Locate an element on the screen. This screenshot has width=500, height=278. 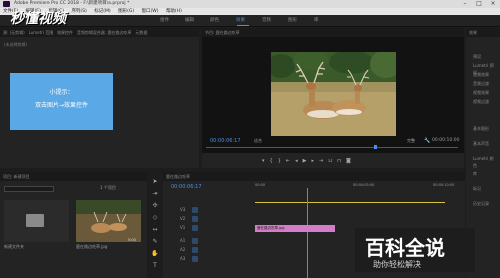
menu-markers: 标记(M) is located at coordinates (102, 11).